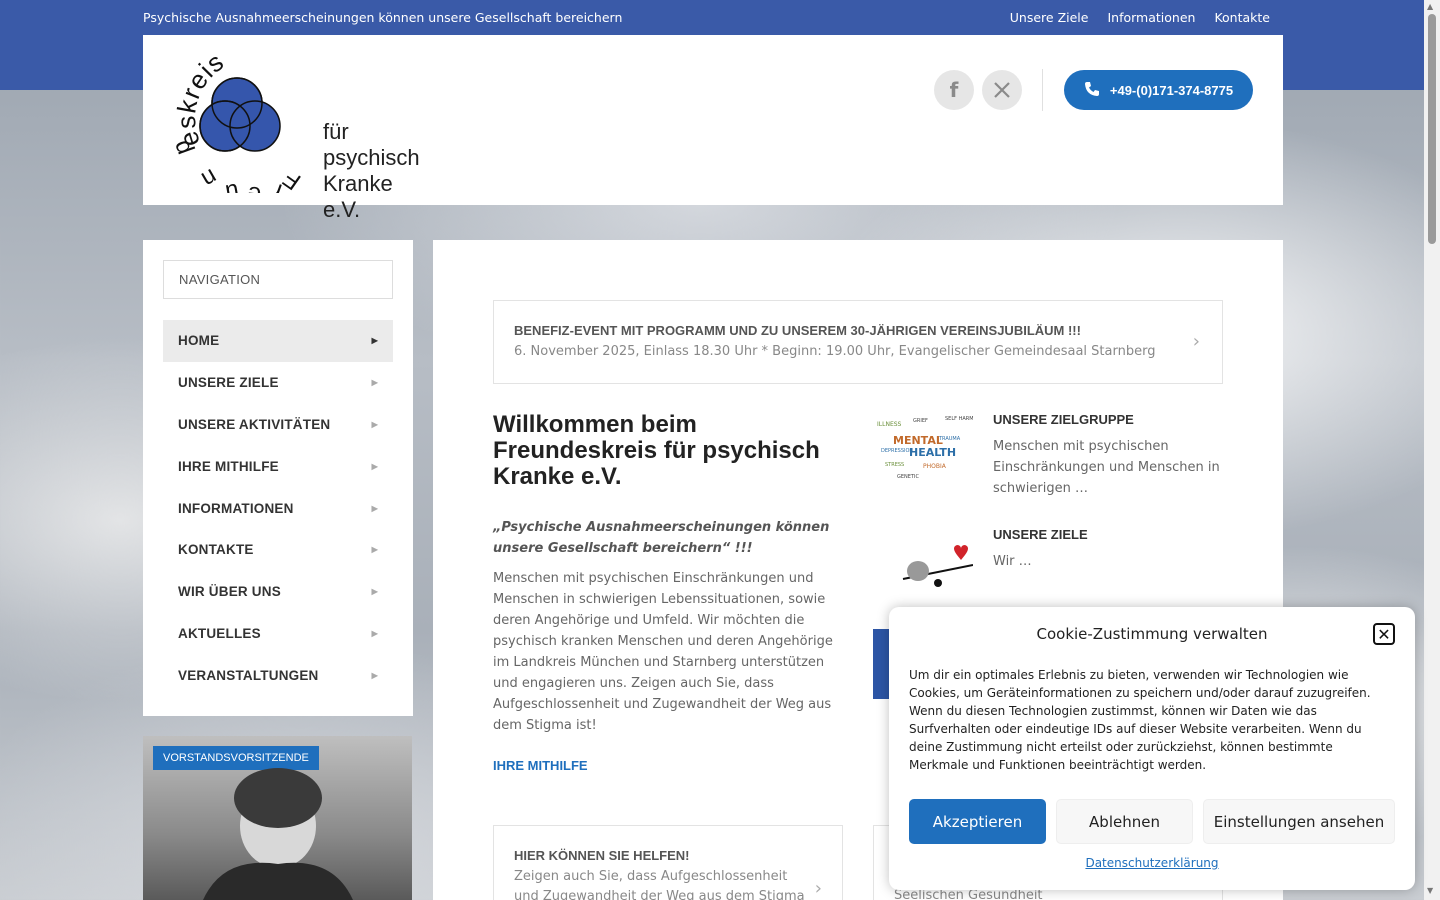  I want to click on phone-button: +49-(0)171-374-8775, so click(1158, 90).